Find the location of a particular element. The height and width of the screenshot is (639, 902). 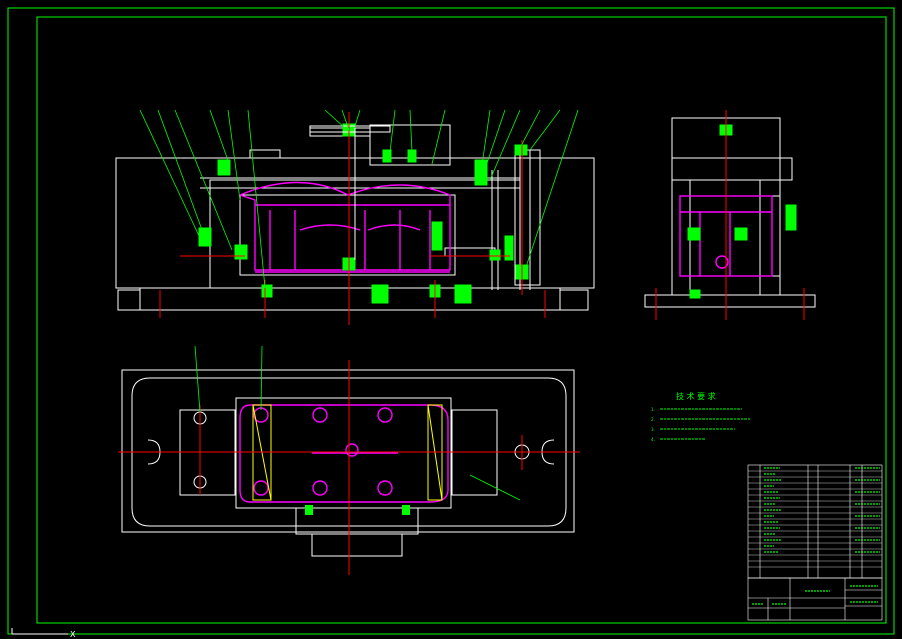

tech-req-item-2: 2. is located at coordinates (653, 419).